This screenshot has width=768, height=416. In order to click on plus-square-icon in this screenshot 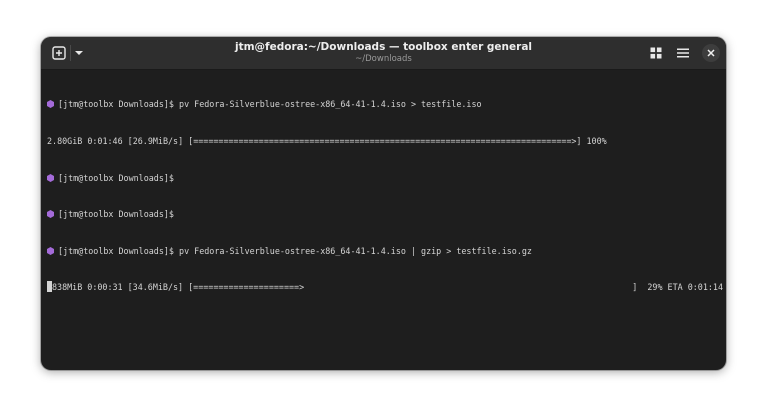, I will do `click(59, 53)`.